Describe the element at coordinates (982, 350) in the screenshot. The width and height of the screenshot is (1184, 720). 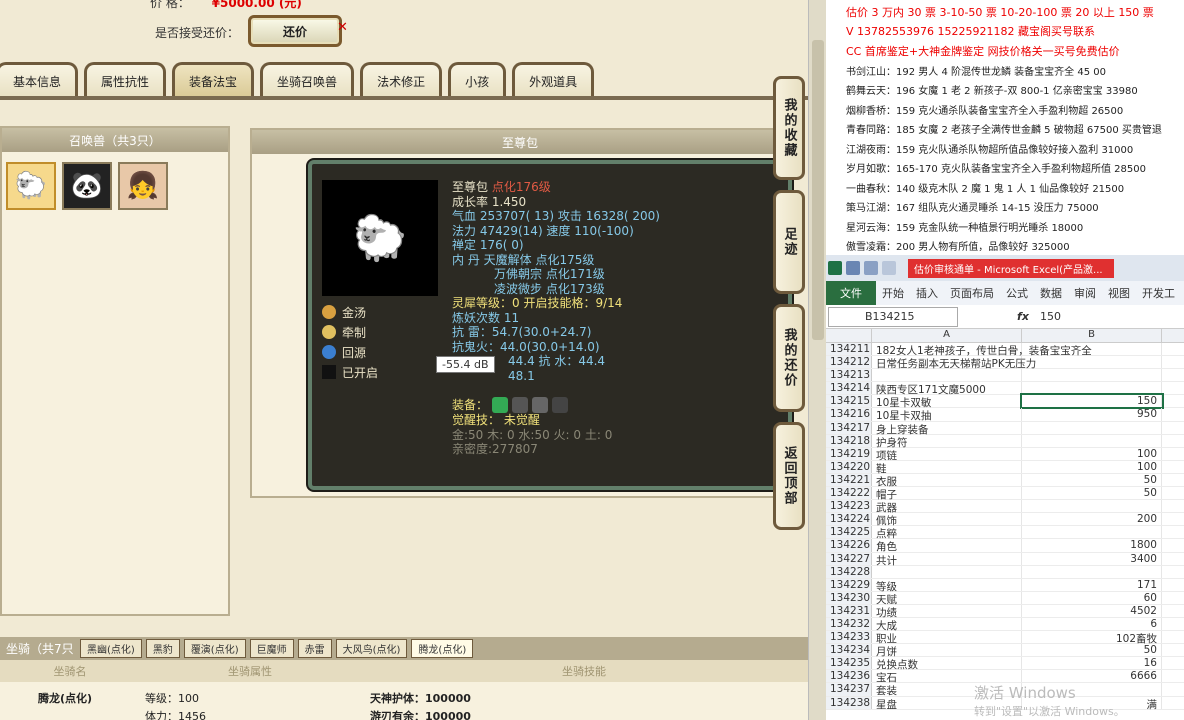
I see `cell-a: 182女人1老神孩子，传世白骨，装备宝宝齐全` at that location.